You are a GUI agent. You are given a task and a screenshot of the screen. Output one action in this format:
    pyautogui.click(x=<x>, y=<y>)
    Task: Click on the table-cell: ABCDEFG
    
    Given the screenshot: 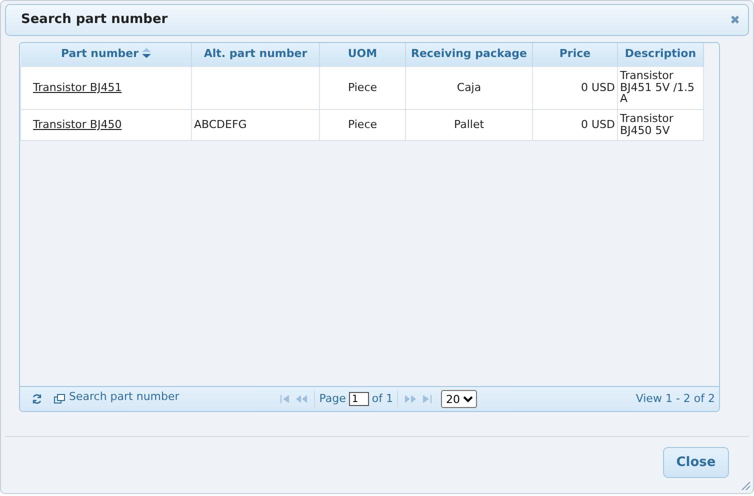 What is the action you would take?
    pyautogui.click(x=220, y=124)
    